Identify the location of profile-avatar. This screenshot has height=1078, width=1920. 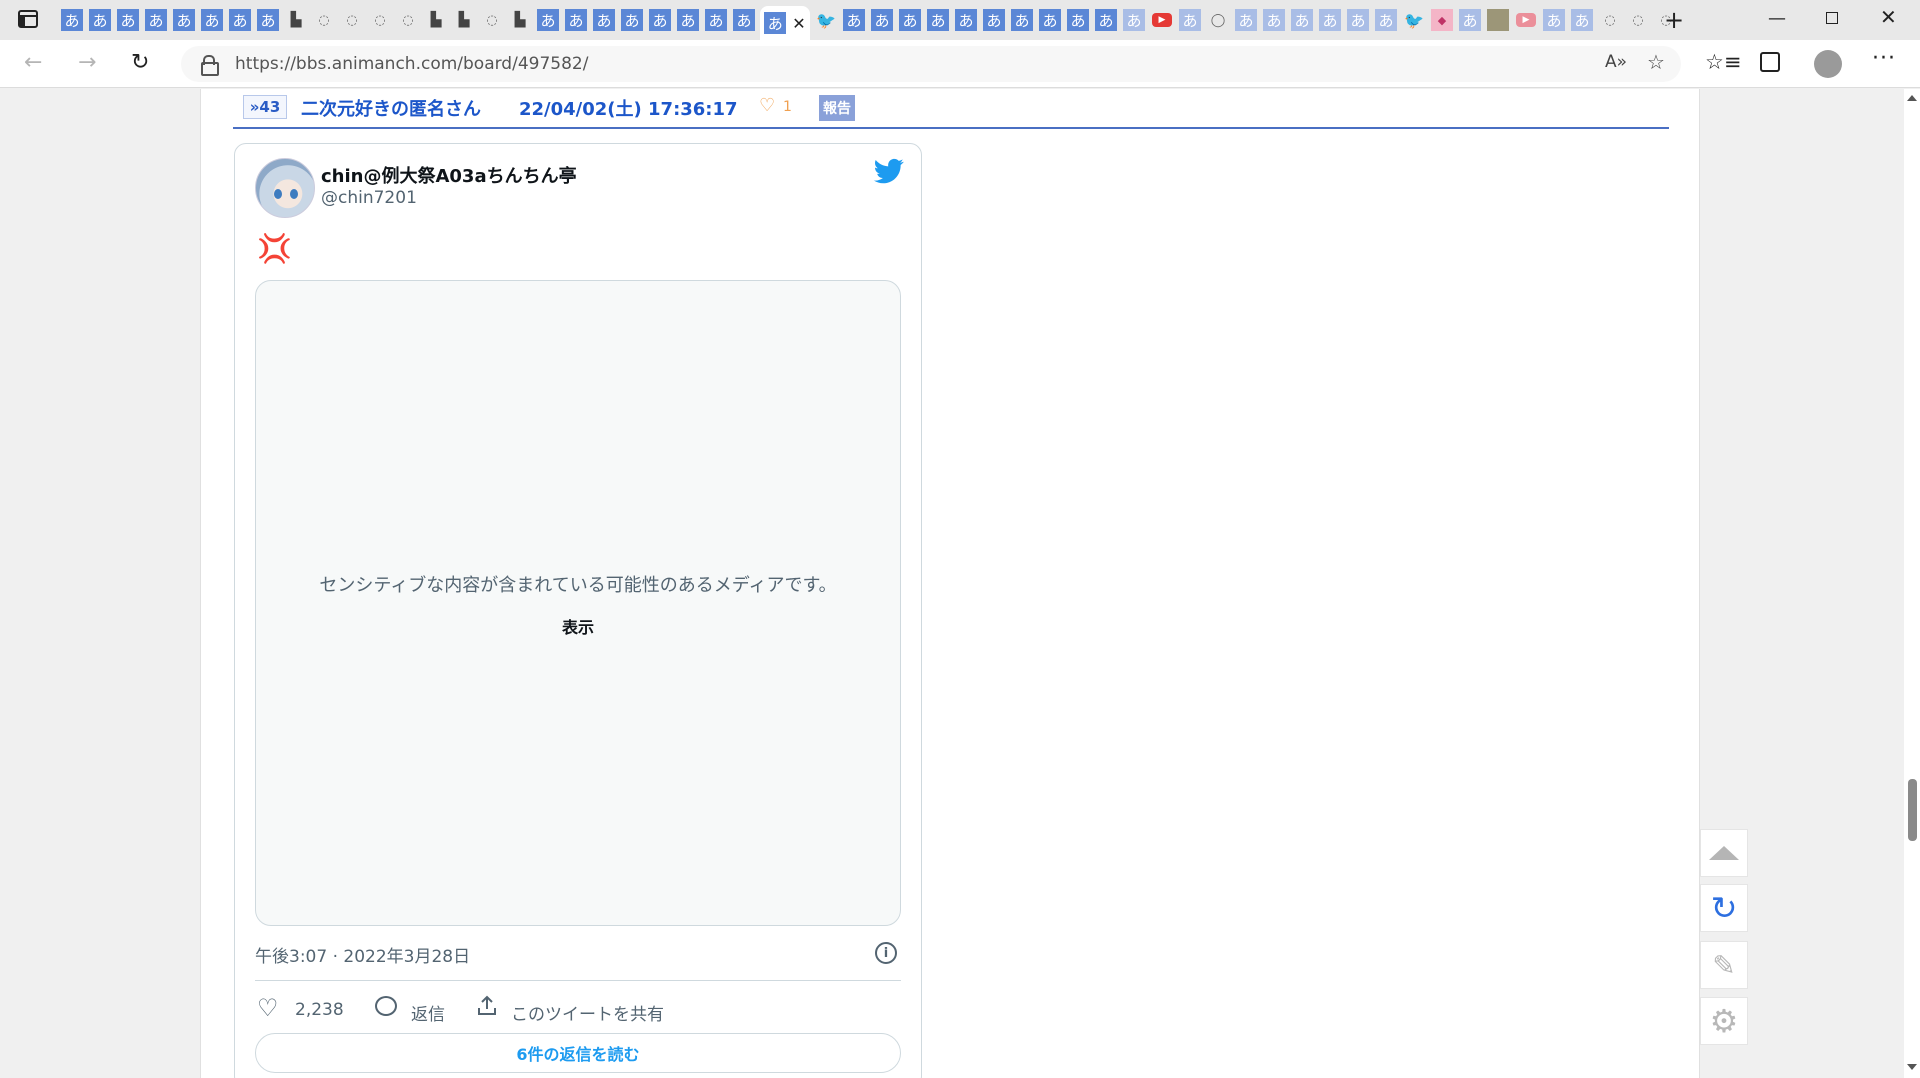
(1828, 64).